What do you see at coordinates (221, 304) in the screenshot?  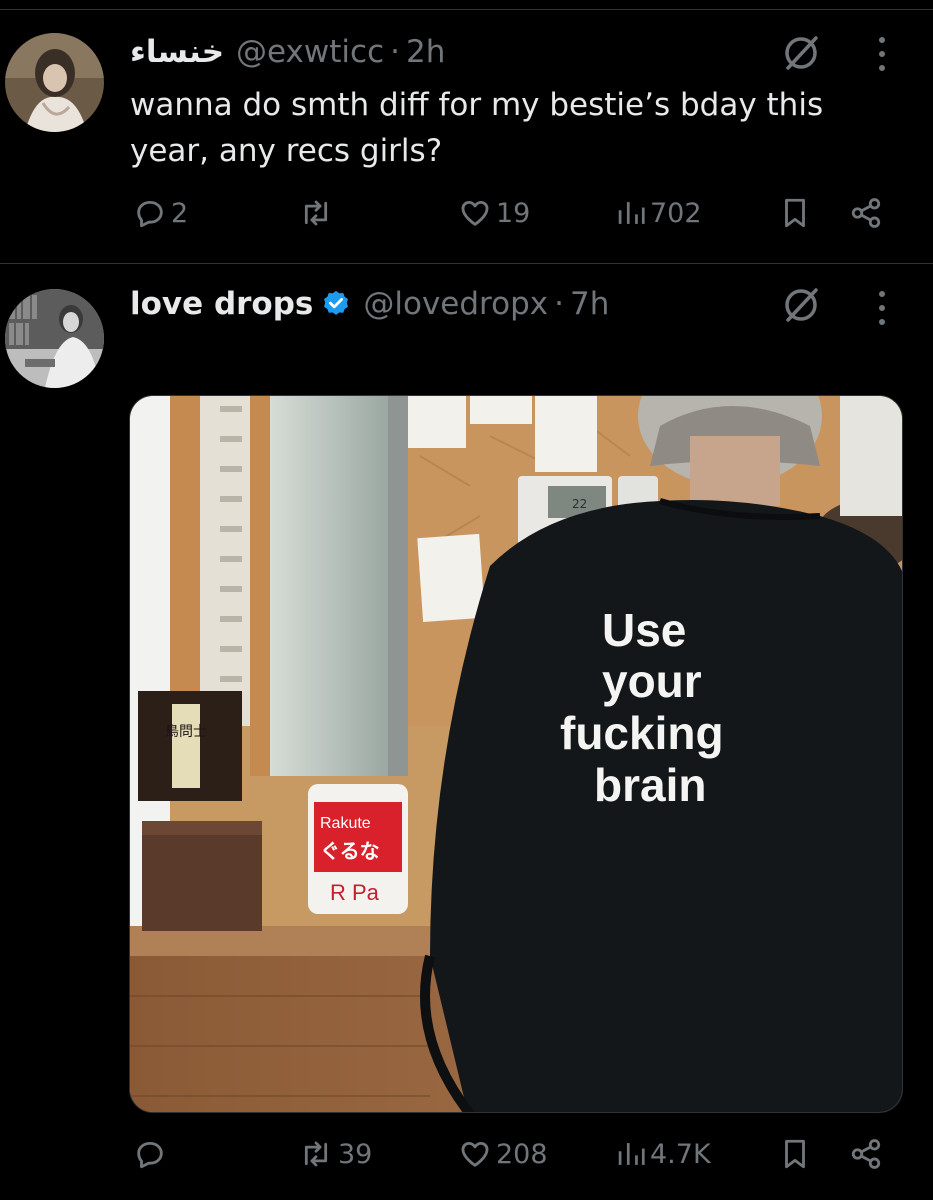 I see `display-name: love drops` at bounding box center [221, 304].